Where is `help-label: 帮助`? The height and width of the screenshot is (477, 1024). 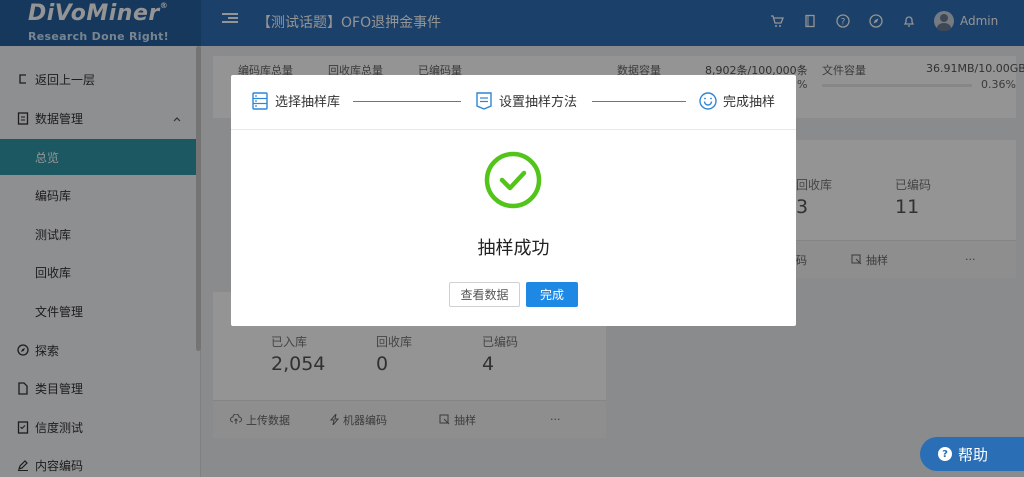 help-label: 帮助 is located at coordinates (973, 454).